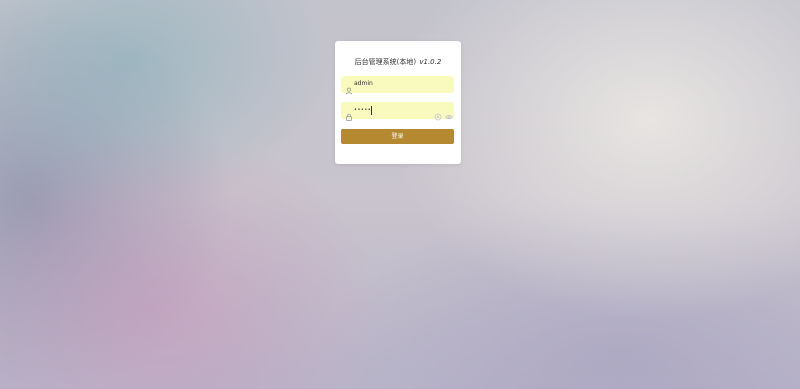  What do you see at coordinates (397, 85) in the screenshot?
I see `username-field: admin` at bounding box center [397, 85].